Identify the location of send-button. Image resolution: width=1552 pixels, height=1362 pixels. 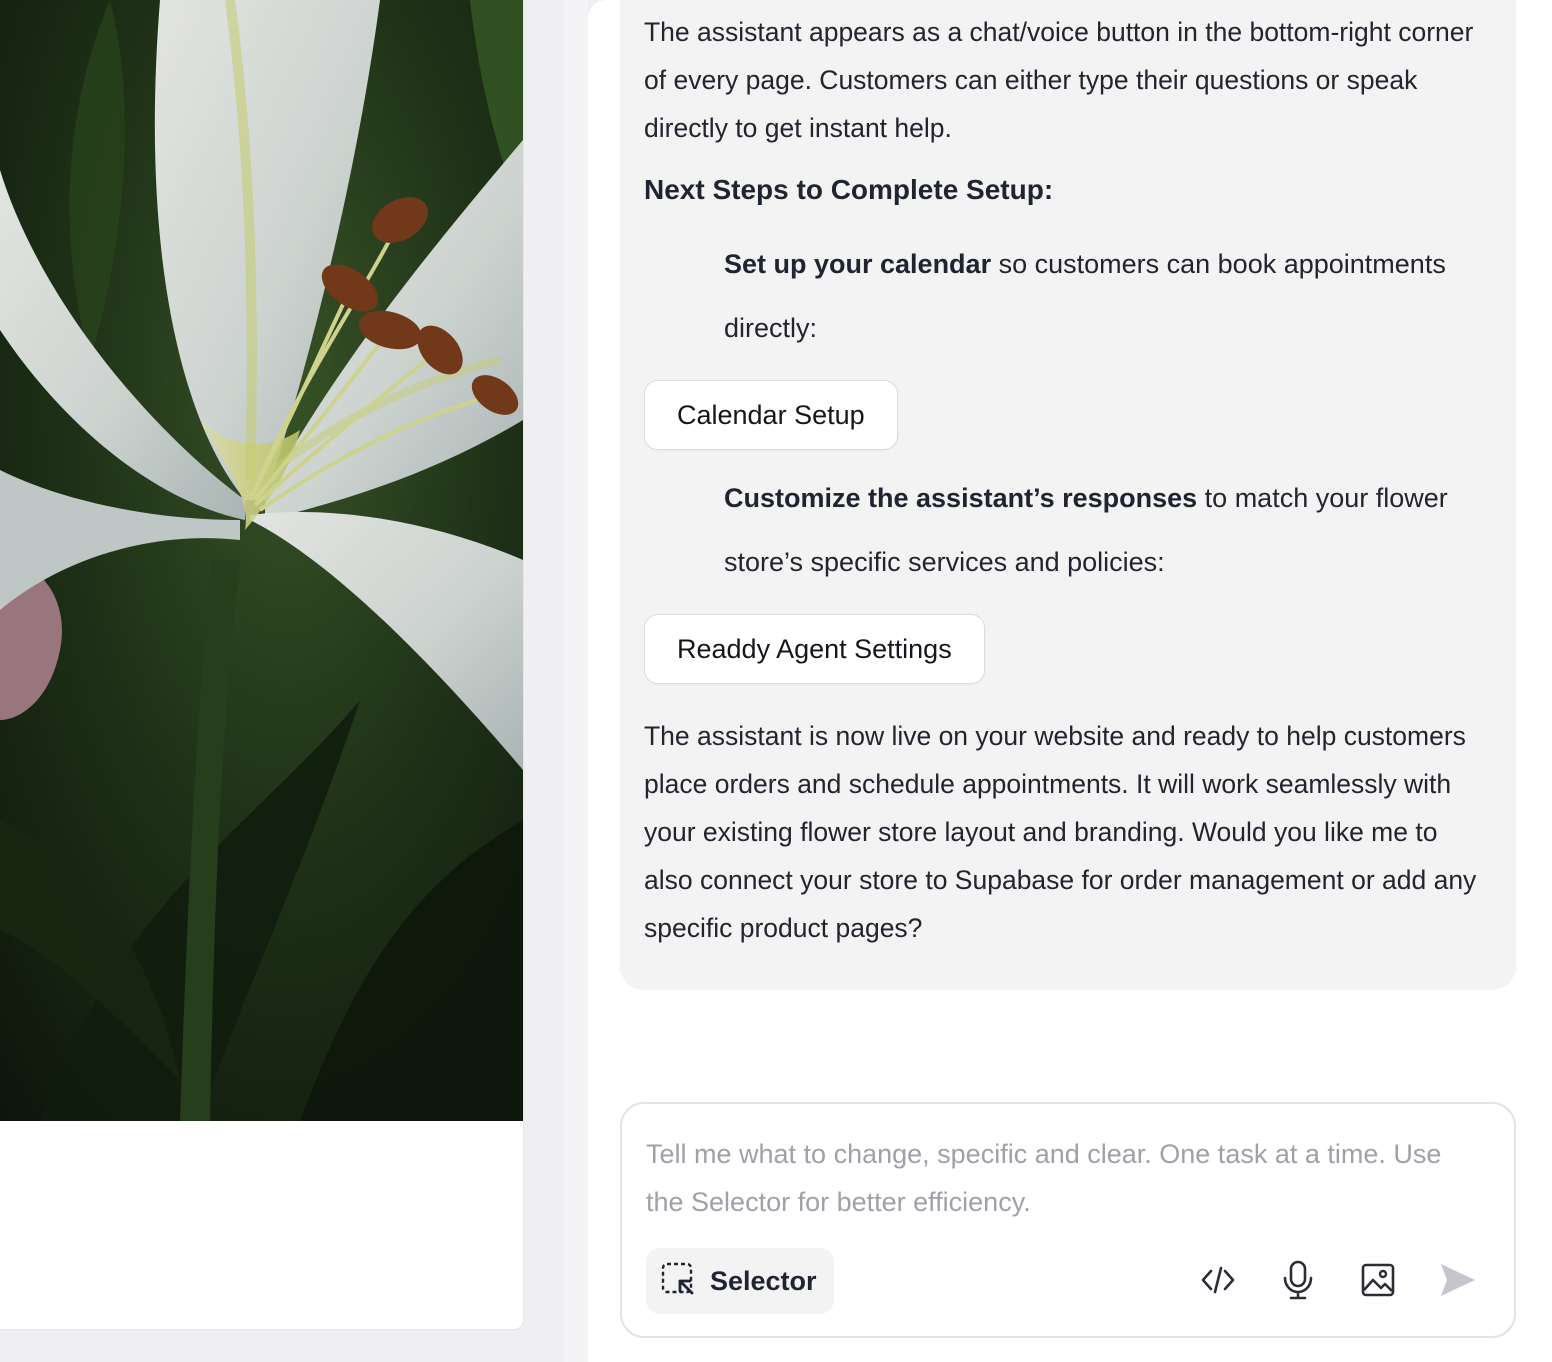
(1458, 1282).